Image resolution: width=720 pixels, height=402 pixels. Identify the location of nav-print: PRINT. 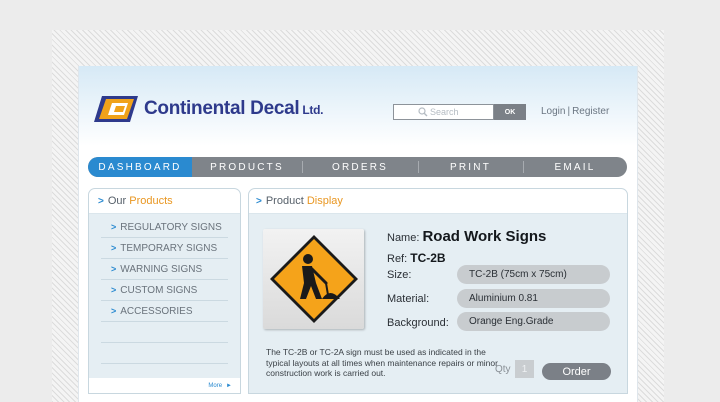
(470, 167).